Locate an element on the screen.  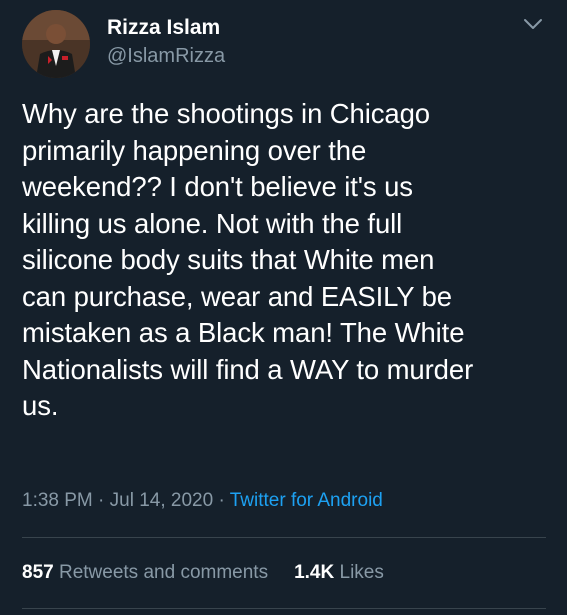
retweets-count: 857 is located at coordinates (38, 572).